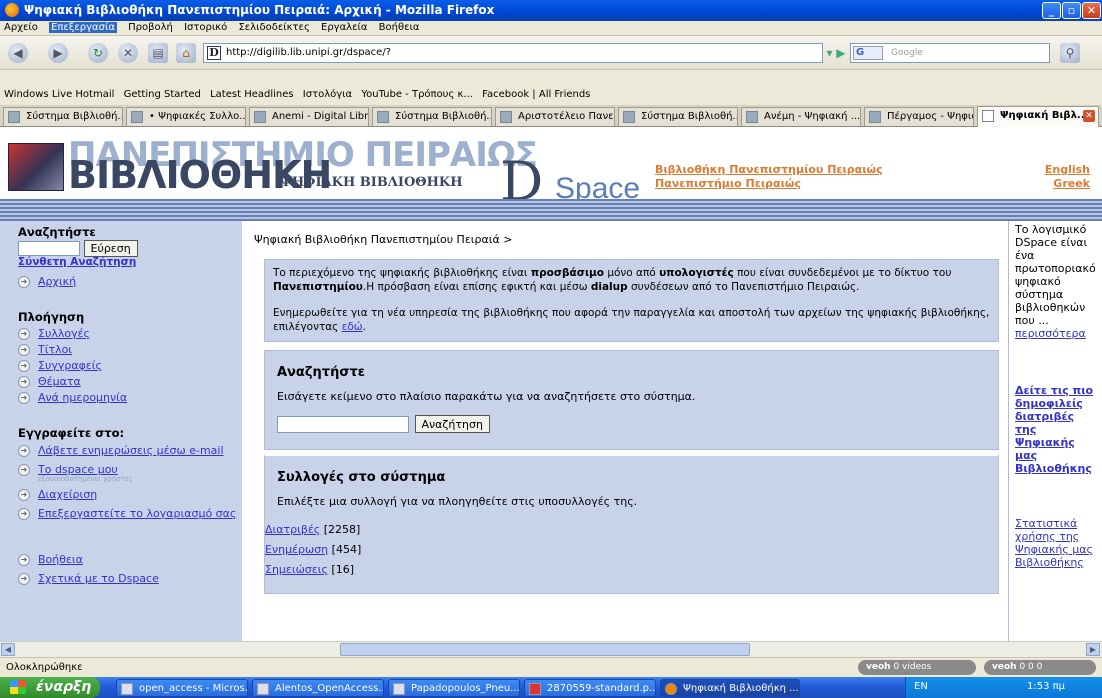 The width and height of the screenshot is (1102, 698). Describe the element at coordinates (130, 451) in the screenshot. I see `sidebar-item-email-alerts: ➜ Λάβετε ενημερώσεις μέσω e-mail` at that location.